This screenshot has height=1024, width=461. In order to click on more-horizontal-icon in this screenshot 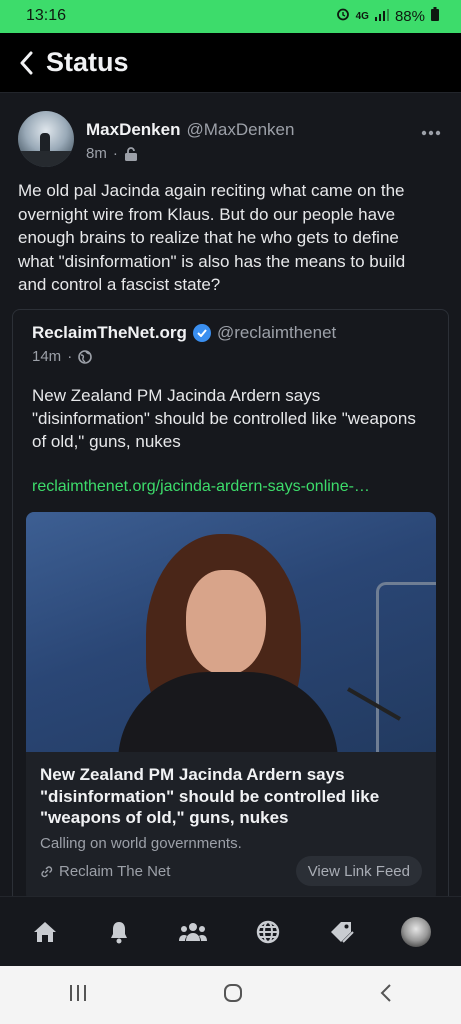, I will do `click(431, 133)`.